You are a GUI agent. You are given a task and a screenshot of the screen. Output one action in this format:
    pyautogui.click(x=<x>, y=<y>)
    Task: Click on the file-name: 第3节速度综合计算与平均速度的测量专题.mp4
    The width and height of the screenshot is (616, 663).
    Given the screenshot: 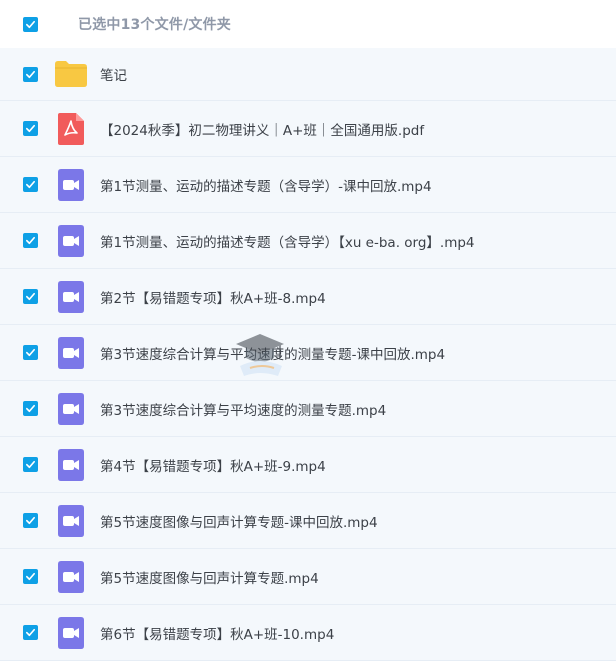 What is the action you would take?
    pyautogui.click(x=243, y=409)
    